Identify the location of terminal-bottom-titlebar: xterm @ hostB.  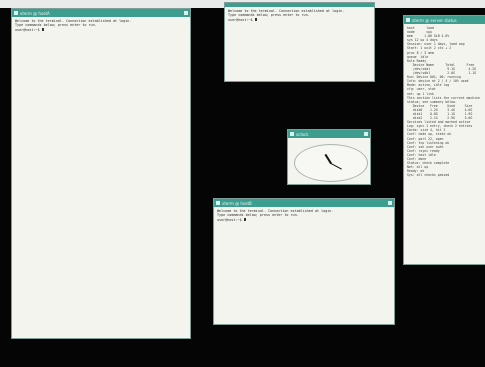
(304, 203).